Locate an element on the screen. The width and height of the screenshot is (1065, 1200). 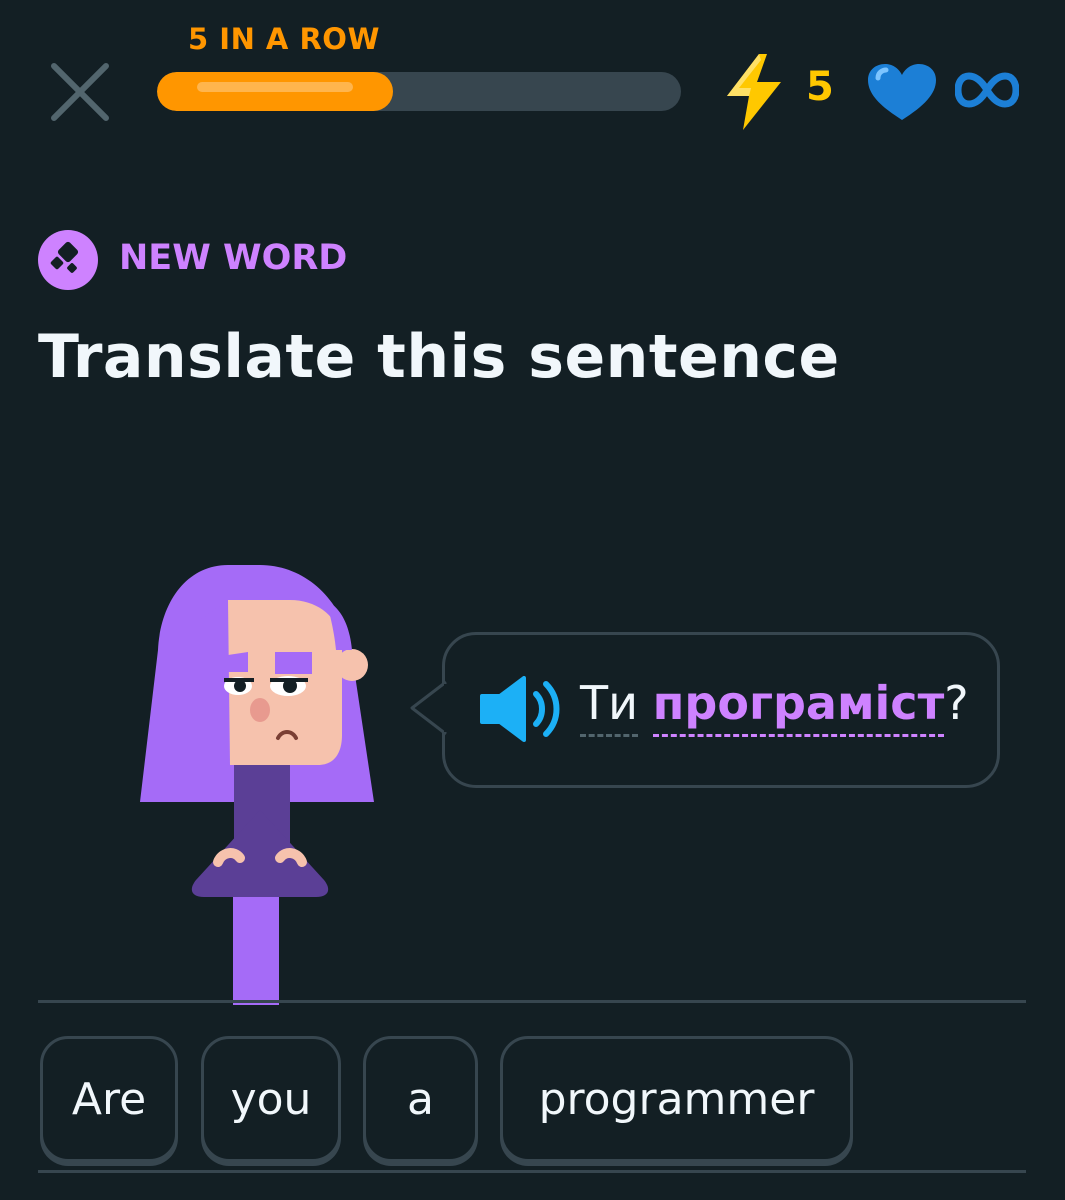
character-eyelid-right is located at coordinates (293, 663).